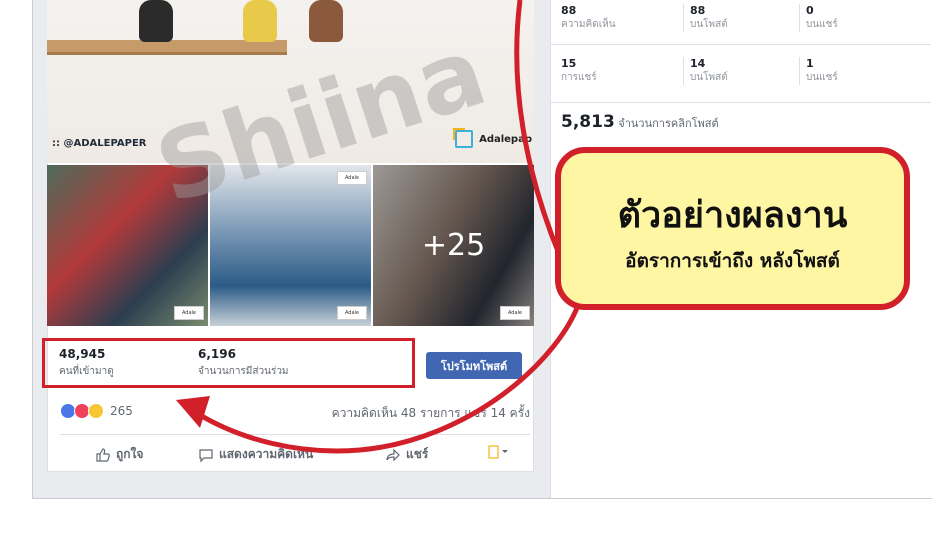  I want to click on photo-thumbnail: Adale, so click(127, 245).